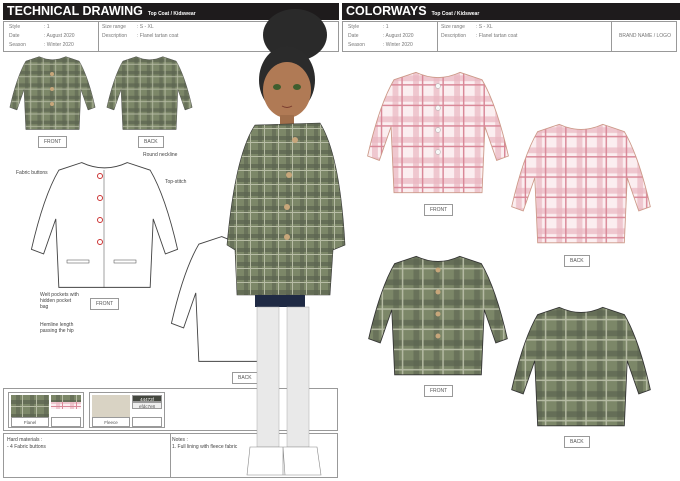 The width and height of the screenshot is (680, 481). I want to click on pink-coat-front, so click(438, 132).